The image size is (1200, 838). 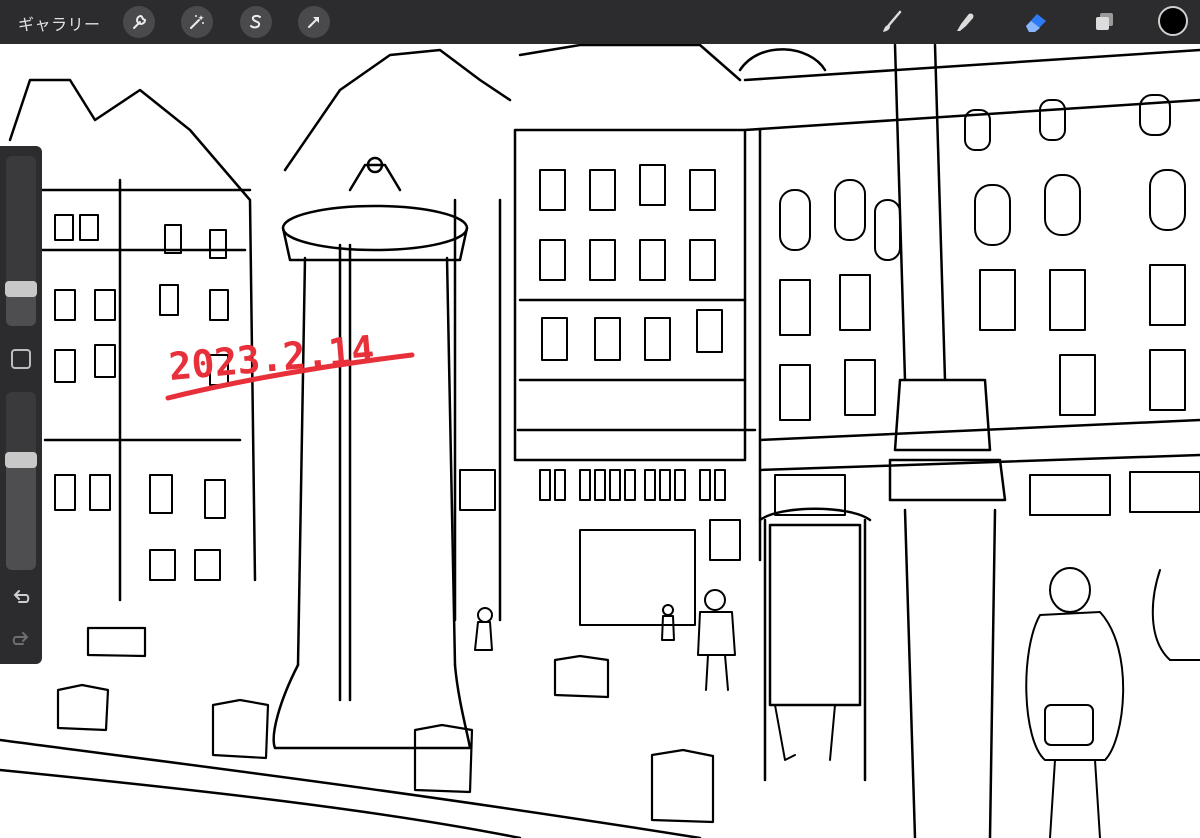 What do you see at coordinates (21, 288) in the screenshot?
I see `brush-size-thumb` at bounding box center [21, 288].